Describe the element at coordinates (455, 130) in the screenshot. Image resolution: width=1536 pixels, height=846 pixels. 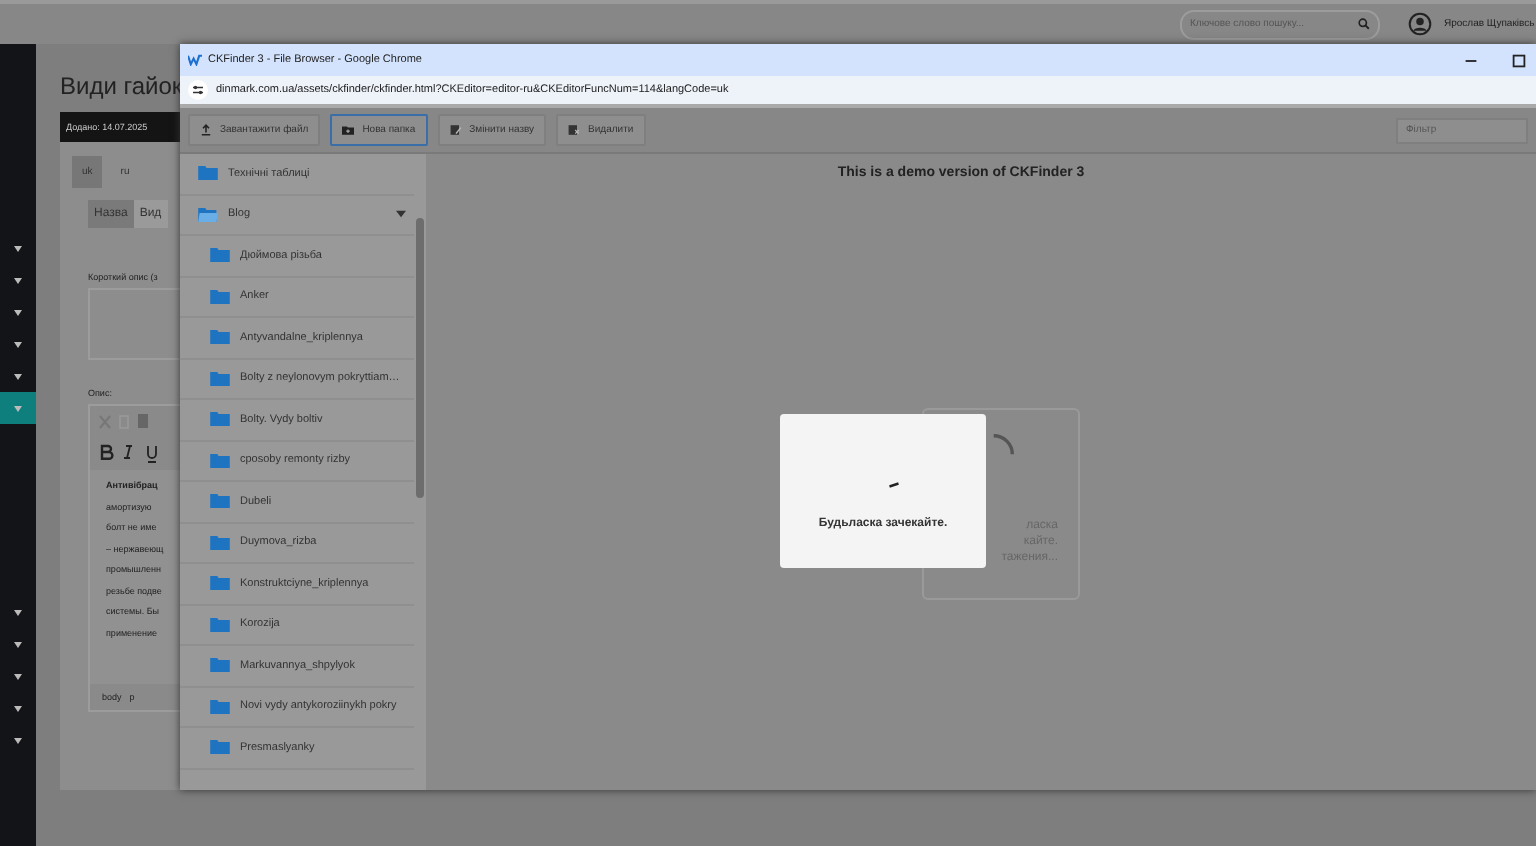
I see `edit-icon` at that location.